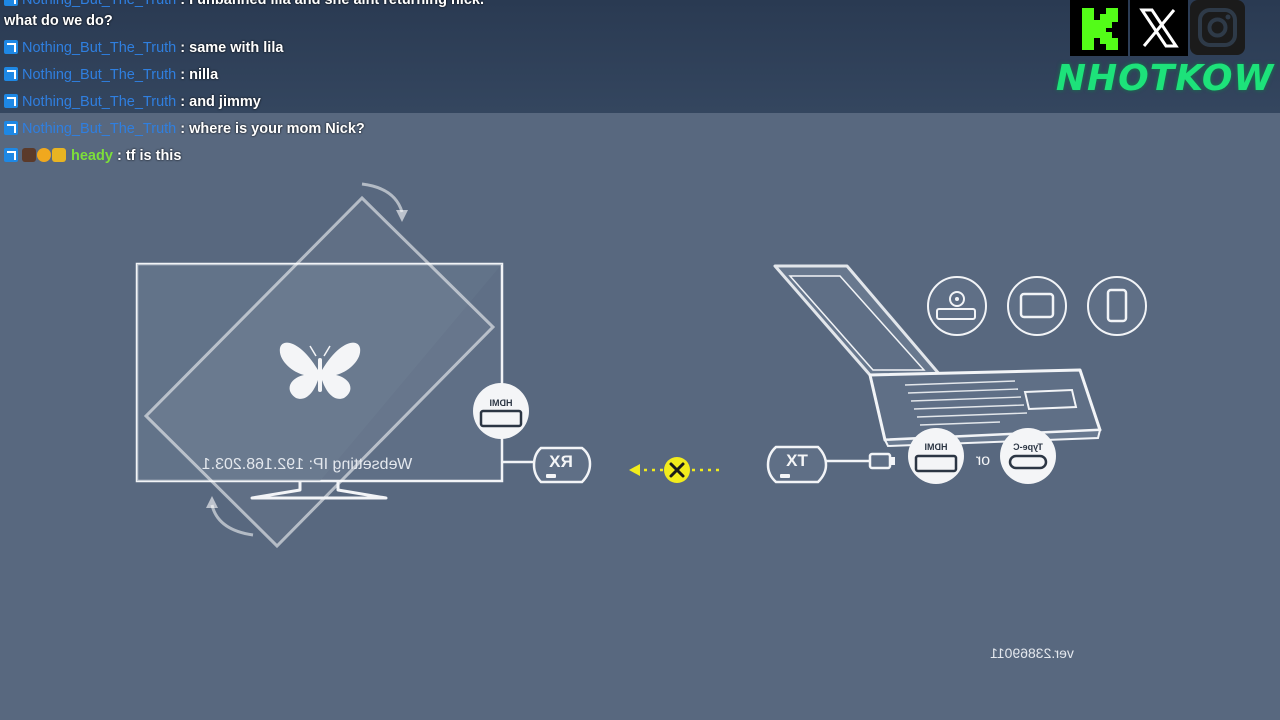  What do you see at coordinates (1165, 78) in the screenshot?
I see `brand-name: NHOTKOW` at bounding box center [1165, 78].